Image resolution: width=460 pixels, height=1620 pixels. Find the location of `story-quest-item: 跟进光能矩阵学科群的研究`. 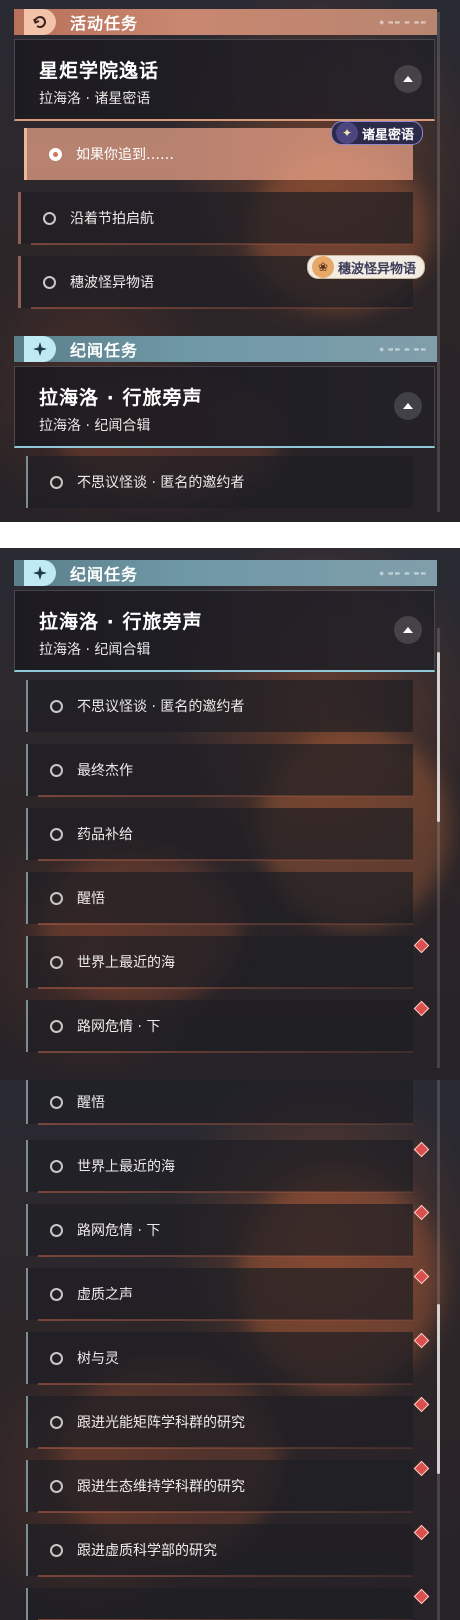

story-quest-item: 跟进光能矩阵学科群的研究 is located at coordinates (219, 1422).